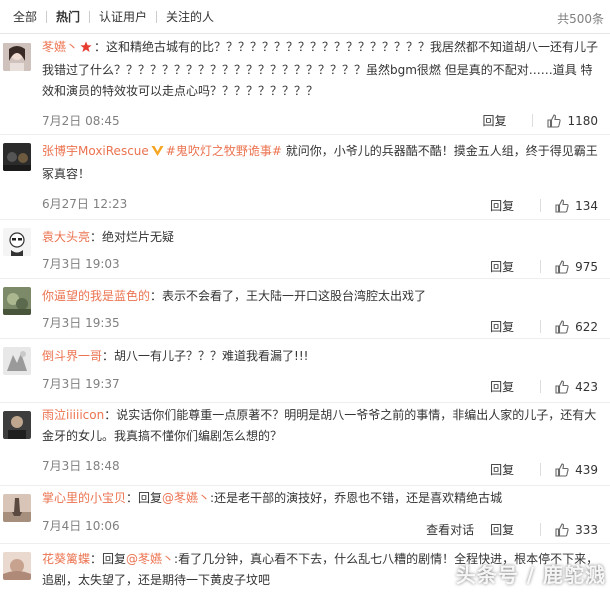  Describe the element at coordinates (86, 49) in the screenshot. I see `star-badge-icon` at that location.